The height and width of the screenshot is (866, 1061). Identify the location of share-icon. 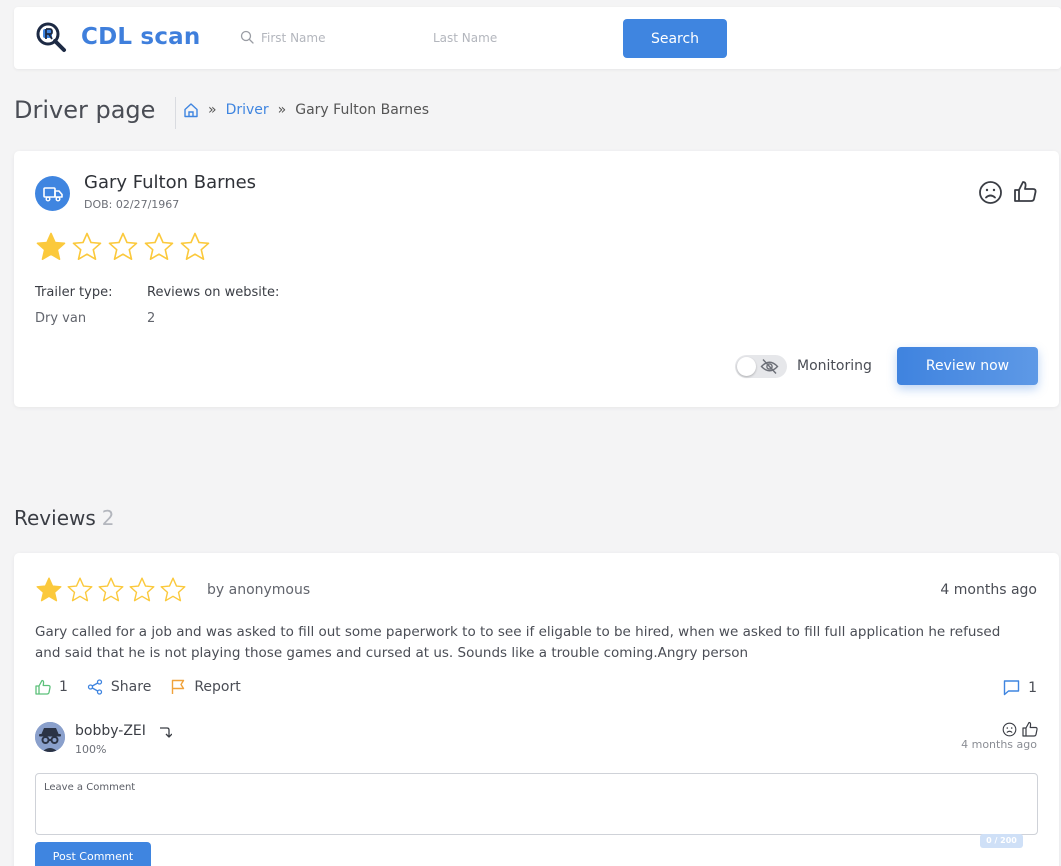
(95, 687).